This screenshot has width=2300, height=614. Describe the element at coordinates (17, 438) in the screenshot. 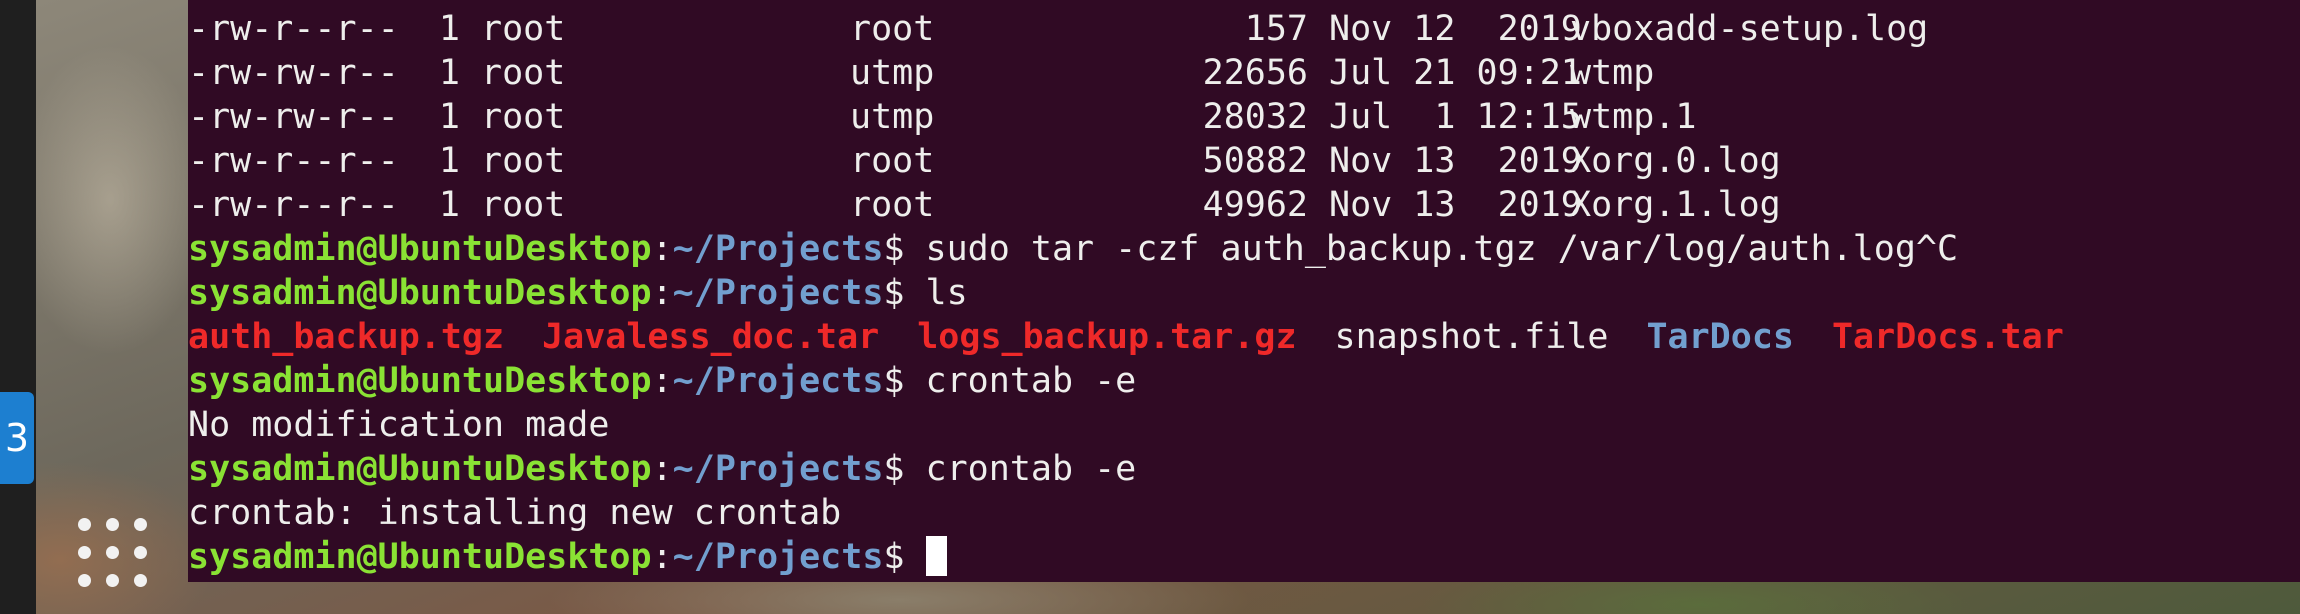

I see `workspace-badge: 3` at that location.